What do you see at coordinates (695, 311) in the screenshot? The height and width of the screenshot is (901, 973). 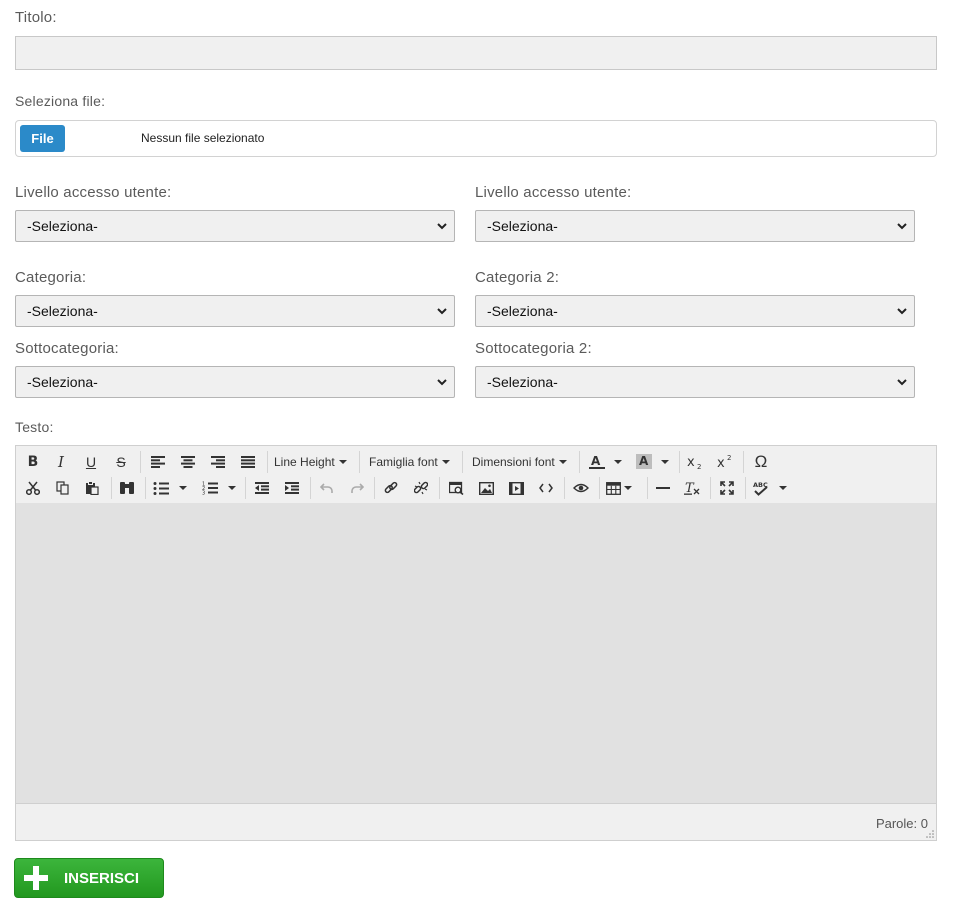 I see `category-select-2: -Seleziona-` at bounding box center [695, 311].